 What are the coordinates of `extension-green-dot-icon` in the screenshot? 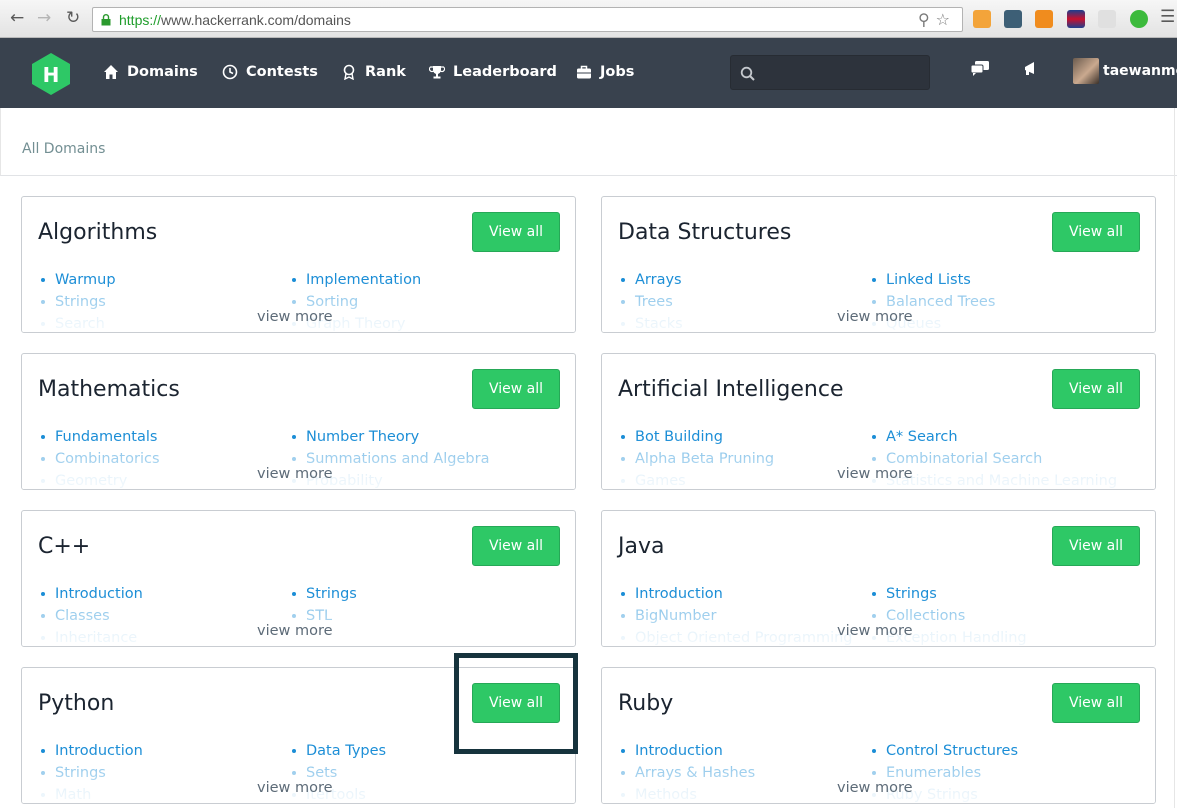 It's located at (1139, 19).